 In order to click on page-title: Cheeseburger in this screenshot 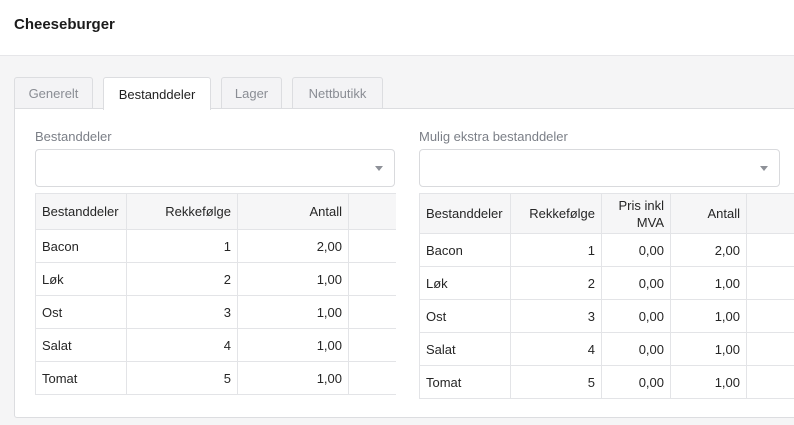, I will do `click(64, 24)`.